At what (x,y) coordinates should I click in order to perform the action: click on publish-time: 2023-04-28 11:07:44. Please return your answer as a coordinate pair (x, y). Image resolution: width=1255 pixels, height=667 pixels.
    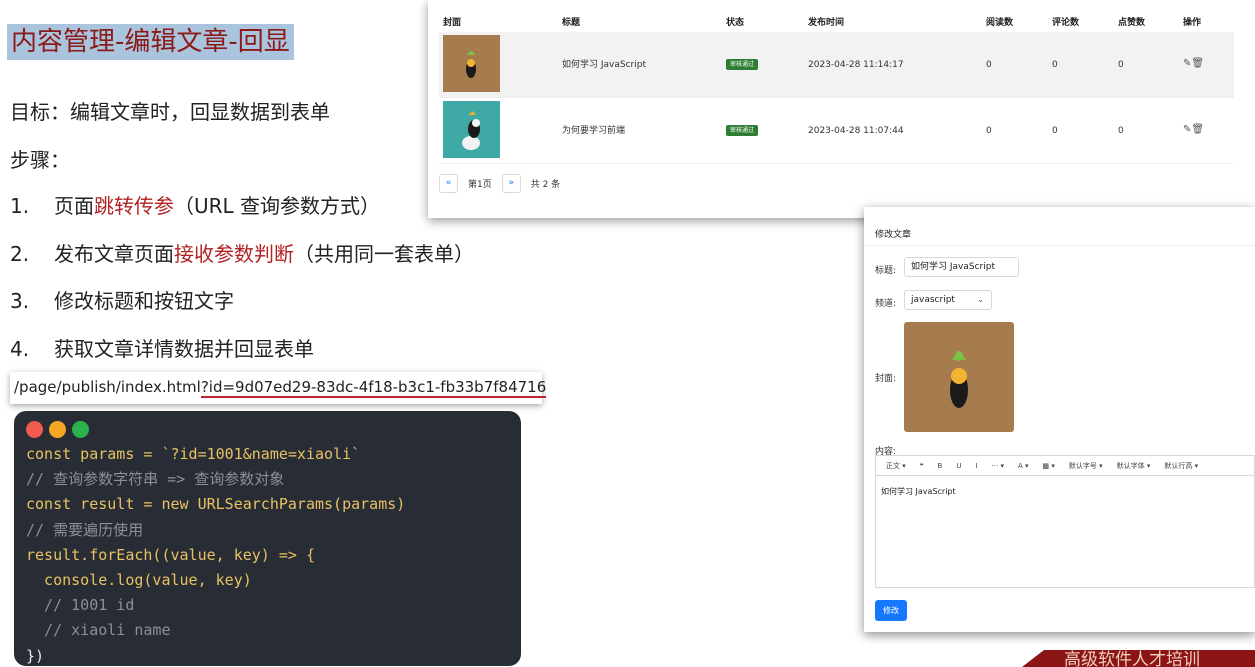
    Looking at the image, I should click on (856, 131).